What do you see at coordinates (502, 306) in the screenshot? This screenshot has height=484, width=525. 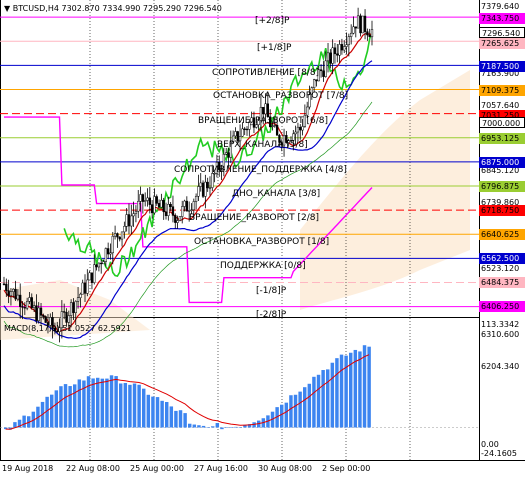 I see `price-box-minus2: 6406.250` at bounding box center [502, 306].